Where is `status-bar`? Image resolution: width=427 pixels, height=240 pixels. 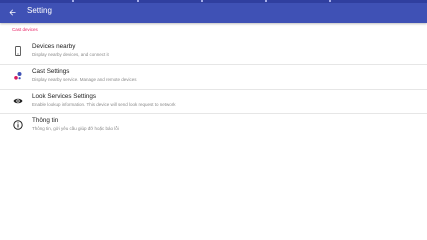
status-bar is located at coordinates (213, 1).